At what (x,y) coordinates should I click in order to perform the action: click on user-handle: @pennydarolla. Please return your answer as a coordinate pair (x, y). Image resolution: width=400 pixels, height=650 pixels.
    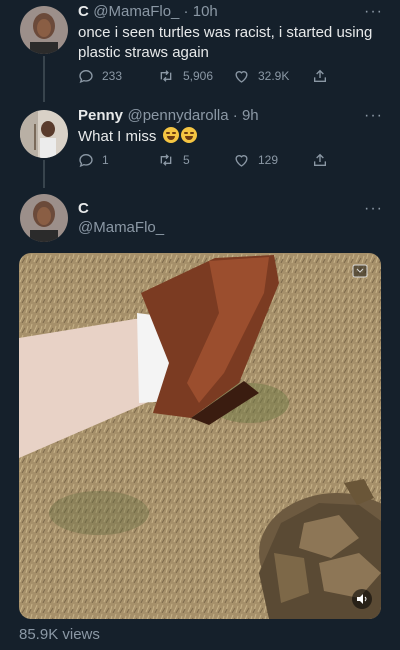
    Looking at the image, I should click on (177, 115).